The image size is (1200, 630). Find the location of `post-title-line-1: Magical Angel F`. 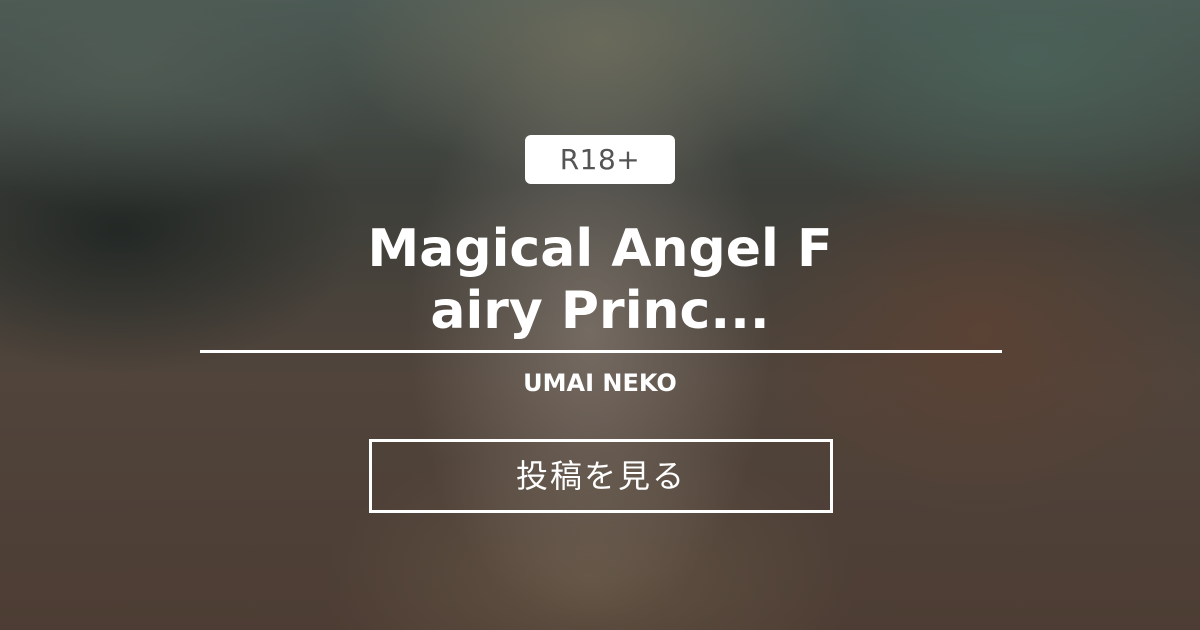

post-title-line-1: Magical Angel F is located at coordinates (600, 249).